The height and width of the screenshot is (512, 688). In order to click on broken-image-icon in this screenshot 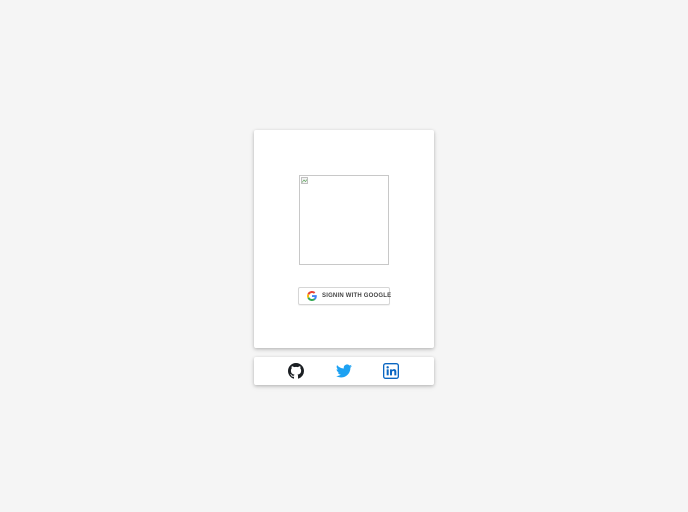, I will do `click(304, 180)`.